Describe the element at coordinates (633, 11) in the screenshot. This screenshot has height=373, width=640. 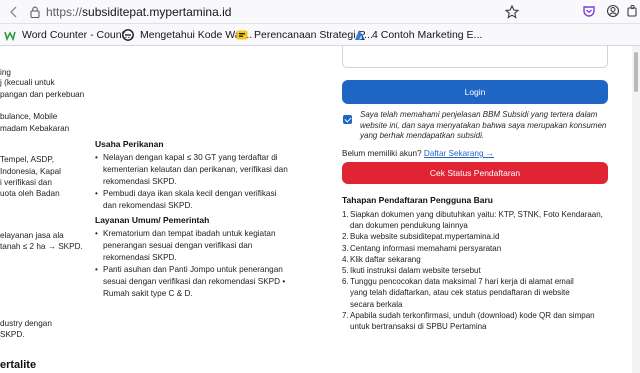
I see `extensions-icon` at that location.